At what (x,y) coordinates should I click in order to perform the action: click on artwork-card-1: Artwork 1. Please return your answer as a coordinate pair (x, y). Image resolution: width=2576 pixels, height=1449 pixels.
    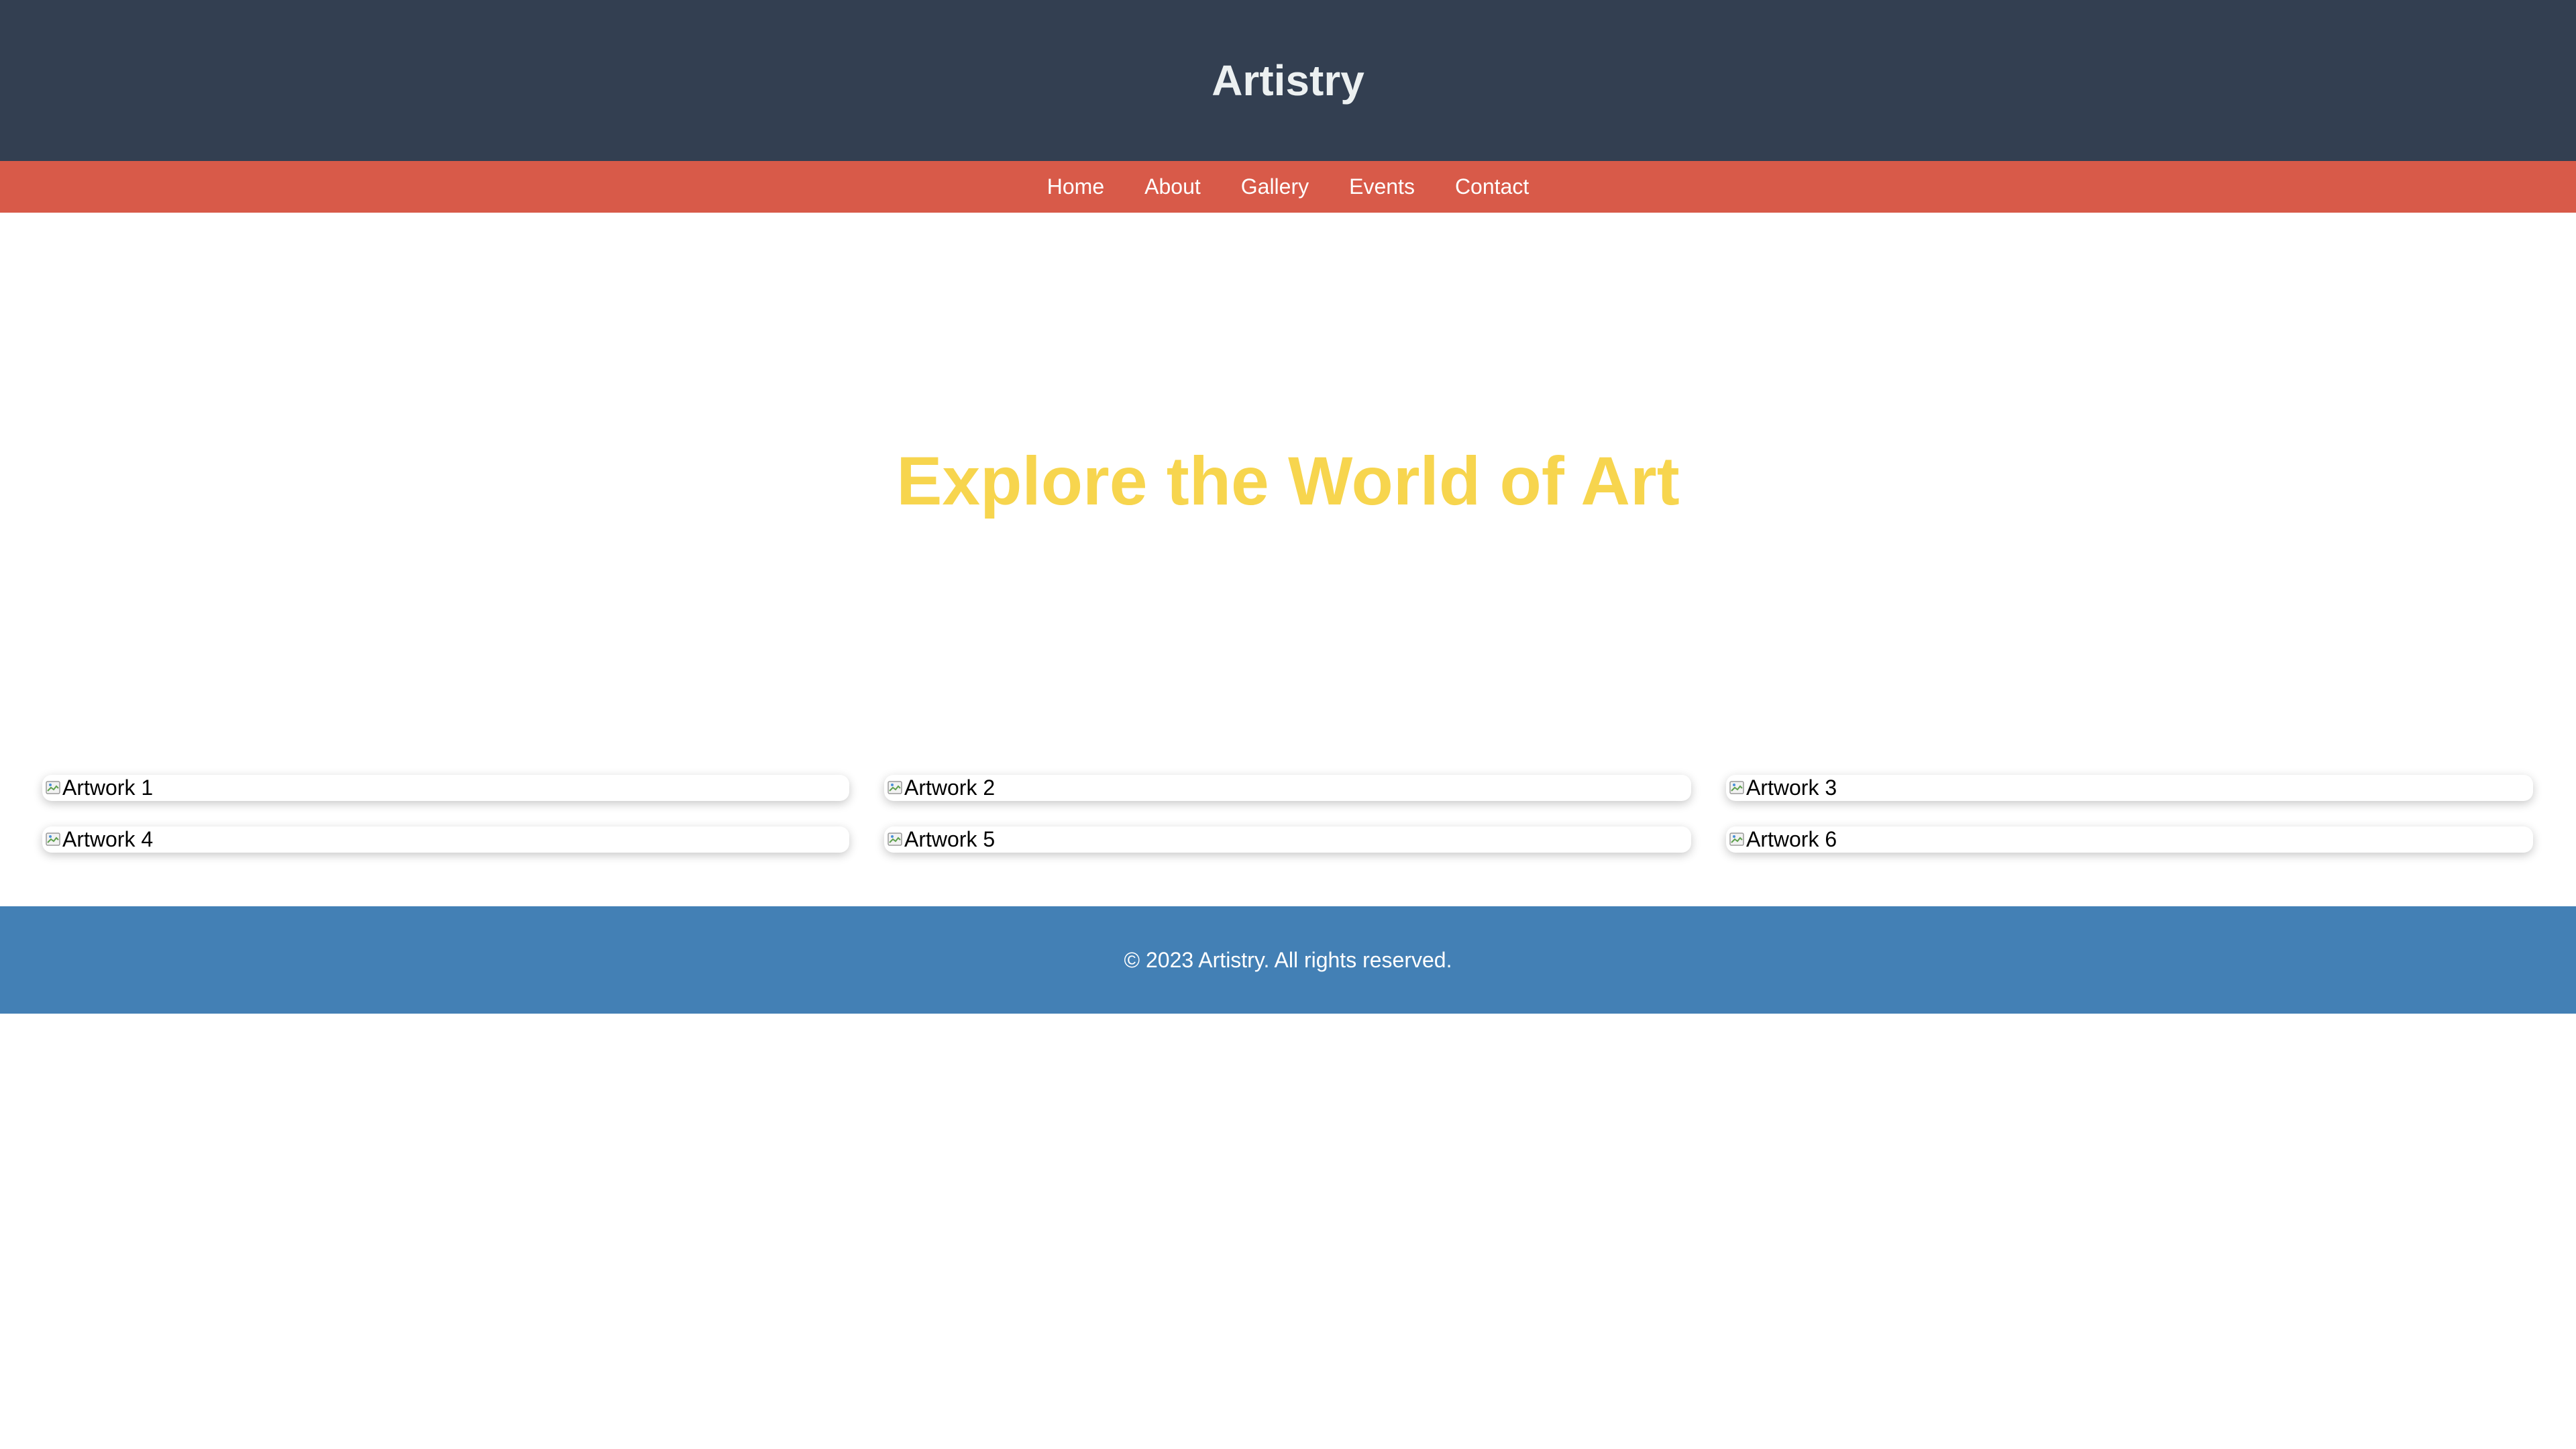
    Looking at the image, I should click on (445, 788).